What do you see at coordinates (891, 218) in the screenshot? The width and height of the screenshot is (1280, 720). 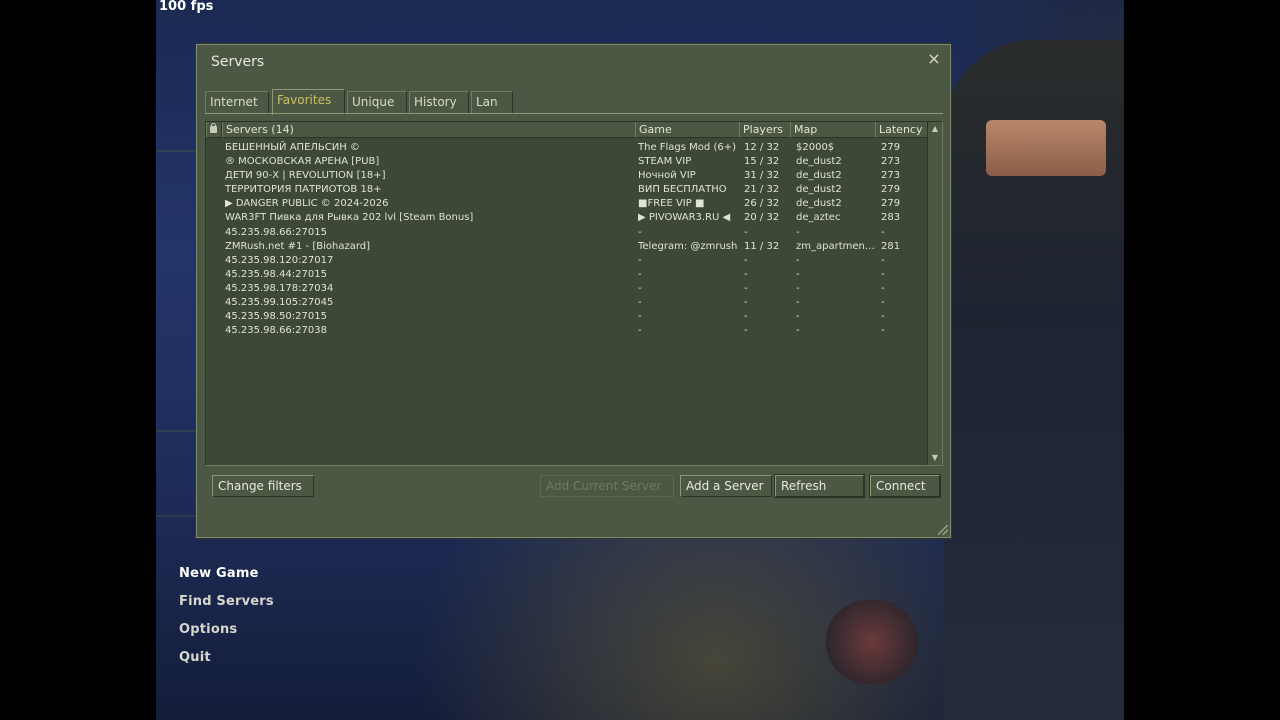 I see `latency-cell: 283` at bounding box center [891, 218].